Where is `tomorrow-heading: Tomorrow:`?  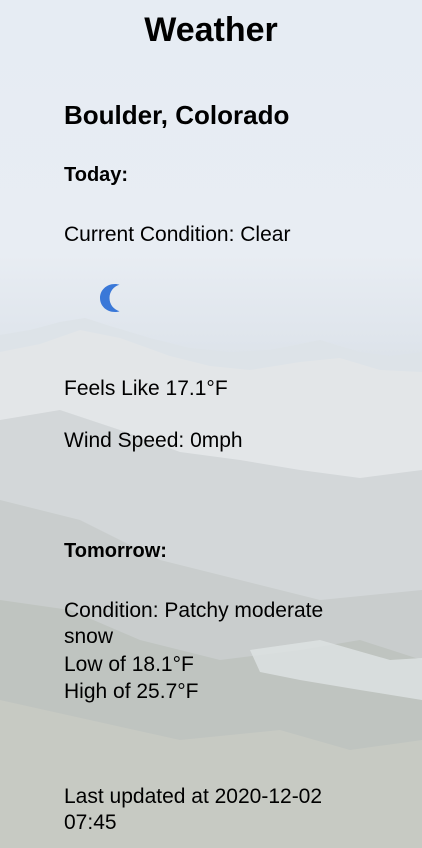 tomorrow-heading: Tomorrow: is located at coordinates (115, 551).